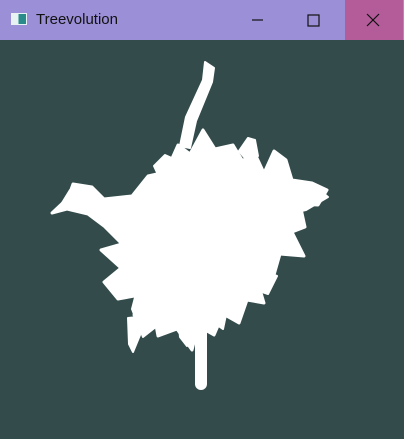  I want to click on upper-branch, so click(197, 105).